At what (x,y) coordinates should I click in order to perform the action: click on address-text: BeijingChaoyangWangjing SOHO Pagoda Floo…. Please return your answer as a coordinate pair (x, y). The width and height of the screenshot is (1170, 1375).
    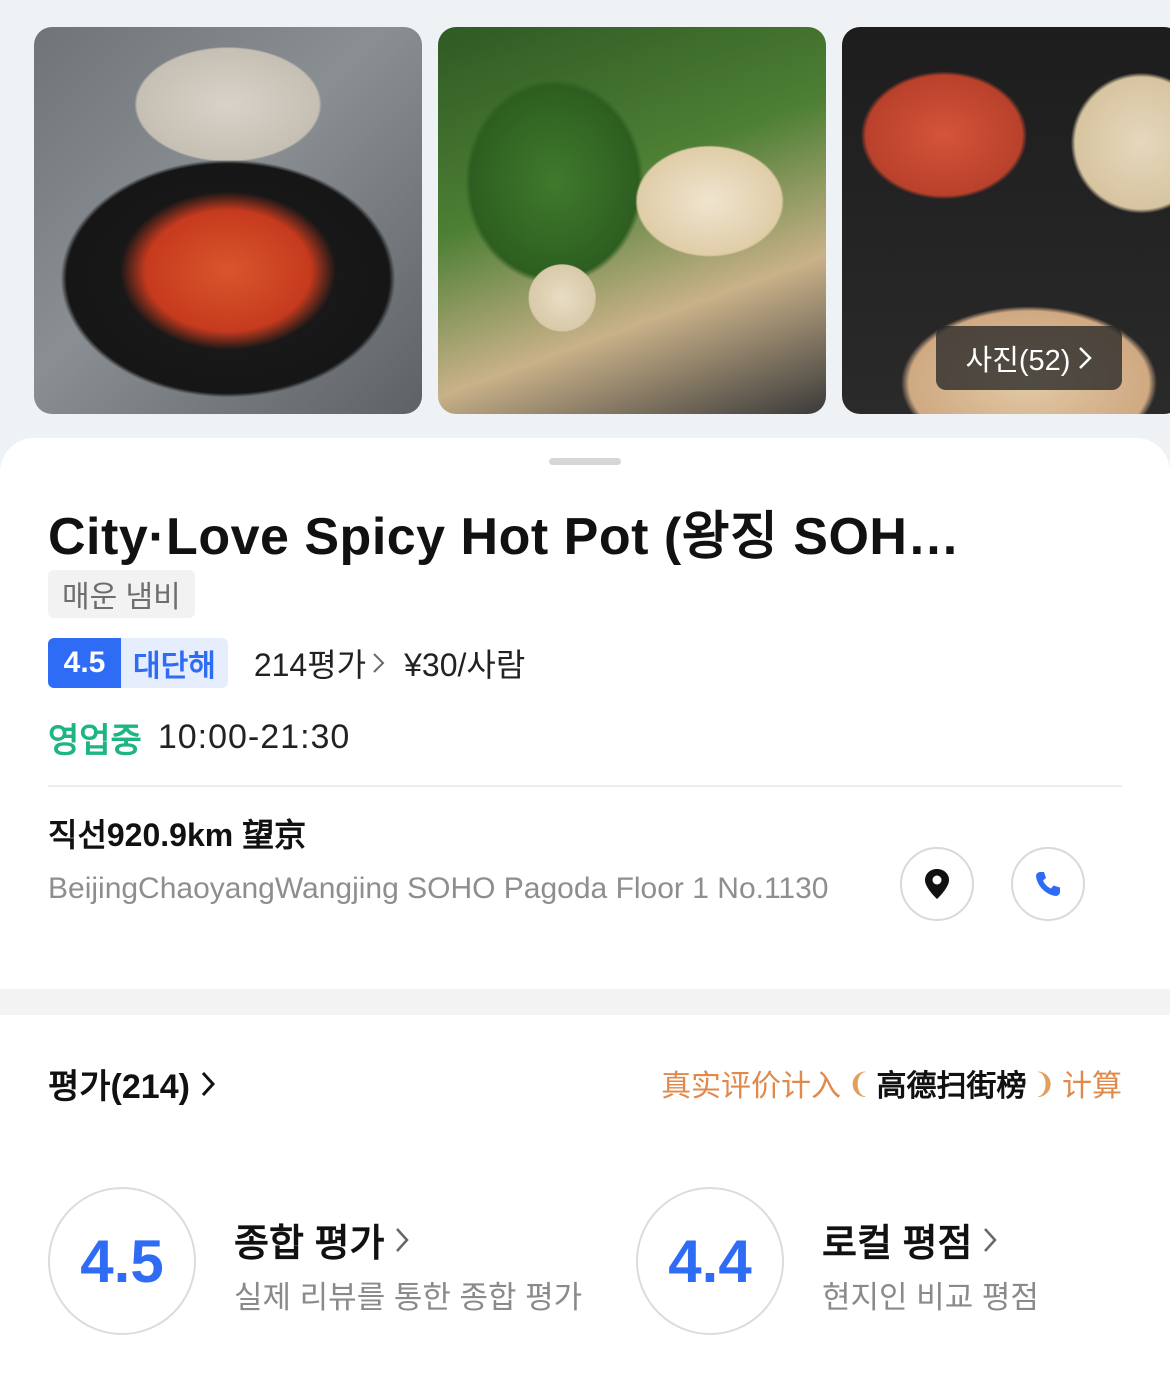
    Looking at the image, I should click on (443, 888).